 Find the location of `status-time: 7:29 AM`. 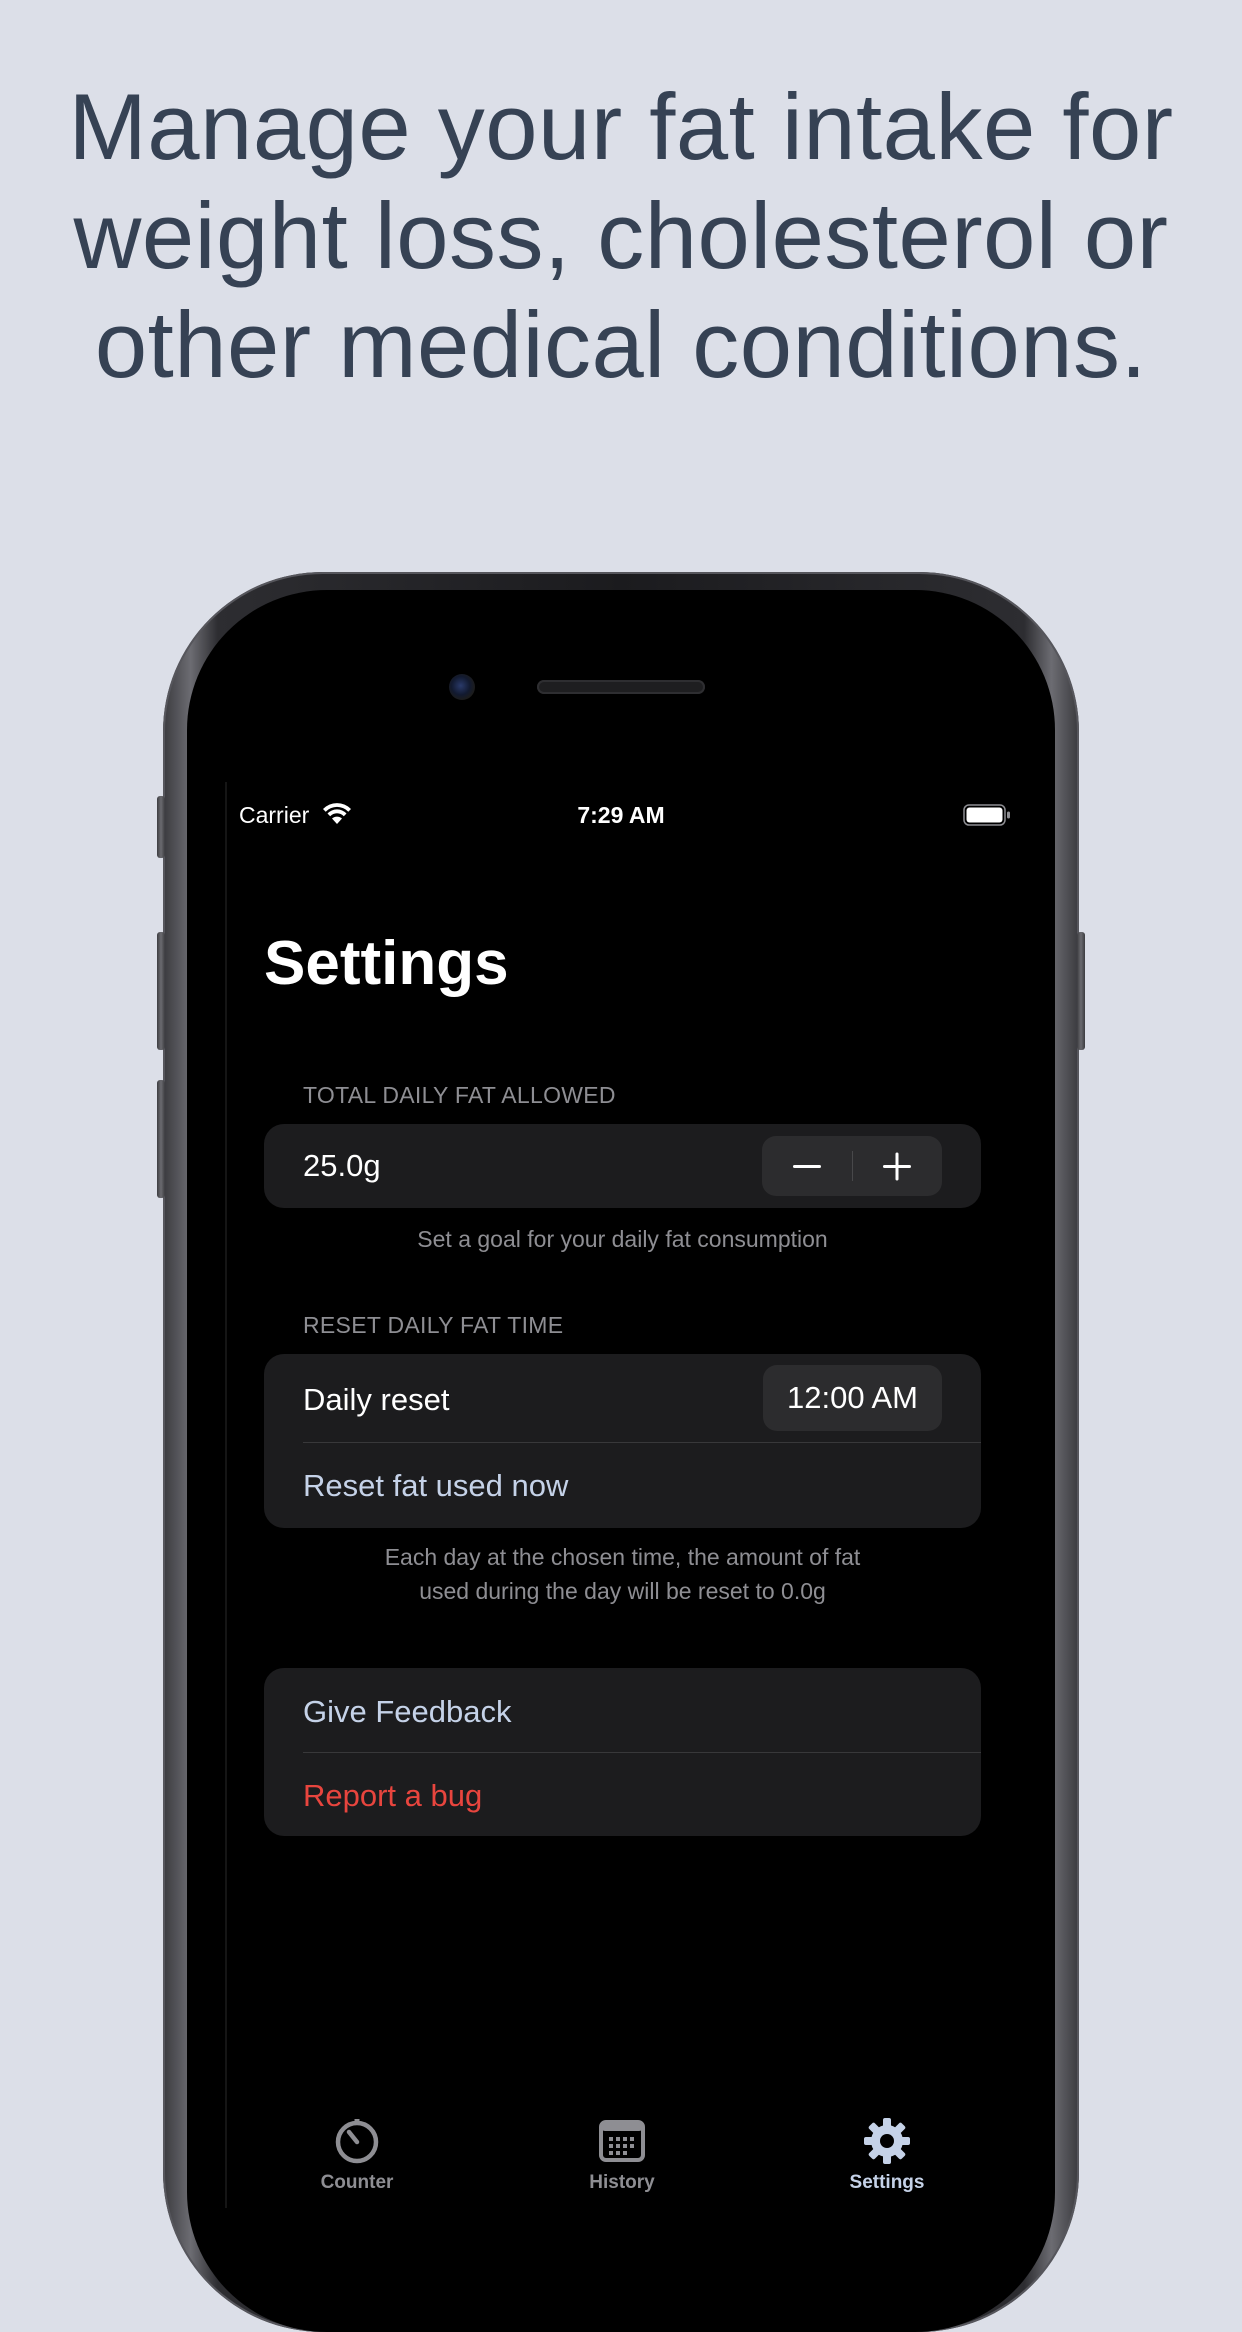

status-time: 7:29 AM is located at coordinates (621, 815).